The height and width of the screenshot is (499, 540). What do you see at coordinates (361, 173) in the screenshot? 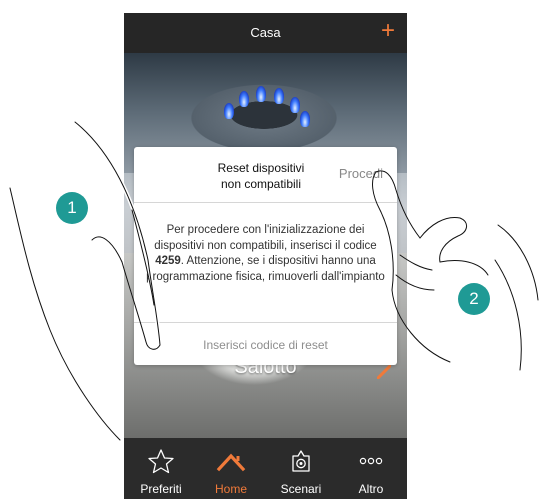
I see `proceed-button: Procedi` at bounding box center [361, 173].